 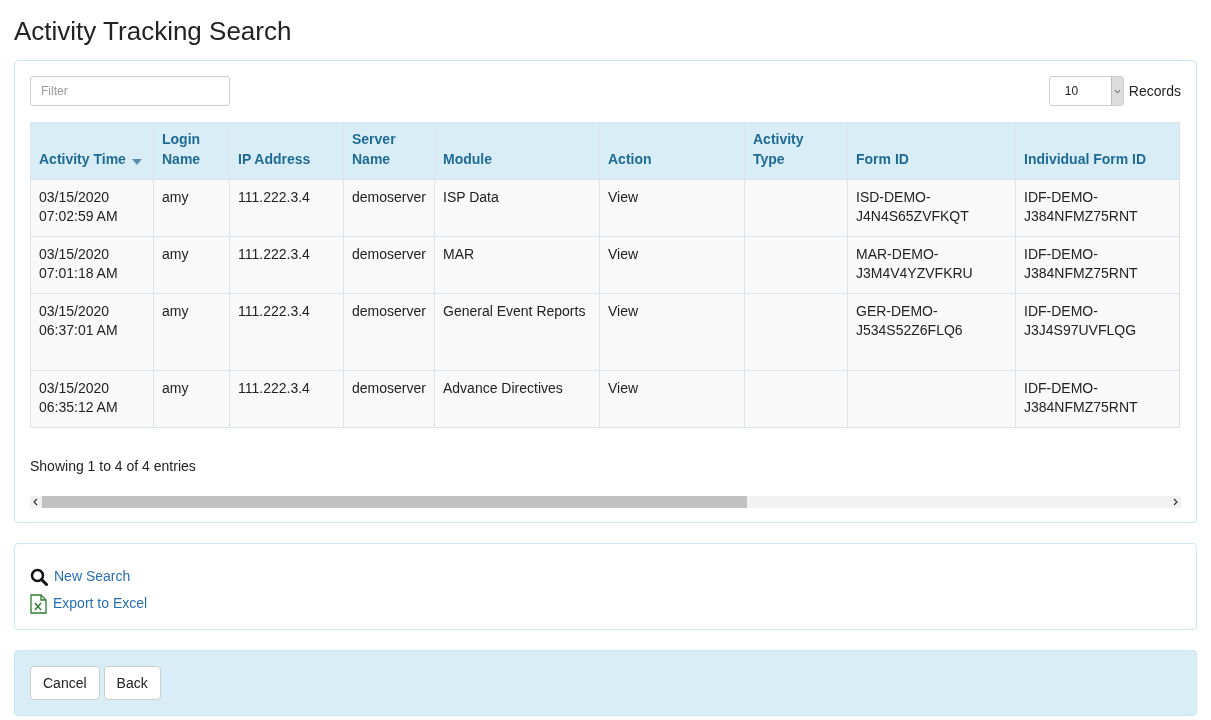 What do you see at coordinates (1086, 91) in the screenshot?
I see `records-select: 10` at bounding box center [1086, 91].